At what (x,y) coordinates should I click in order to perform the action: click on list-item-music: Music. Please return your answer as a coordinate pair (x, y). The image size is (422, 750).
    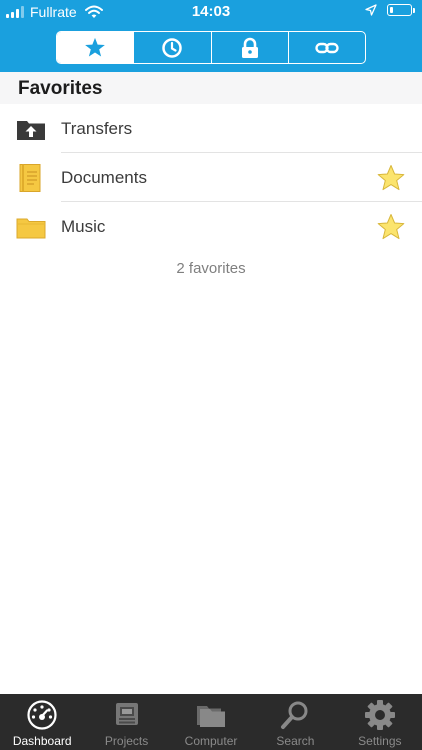
    Looking at the image, I should click on (211, 226).